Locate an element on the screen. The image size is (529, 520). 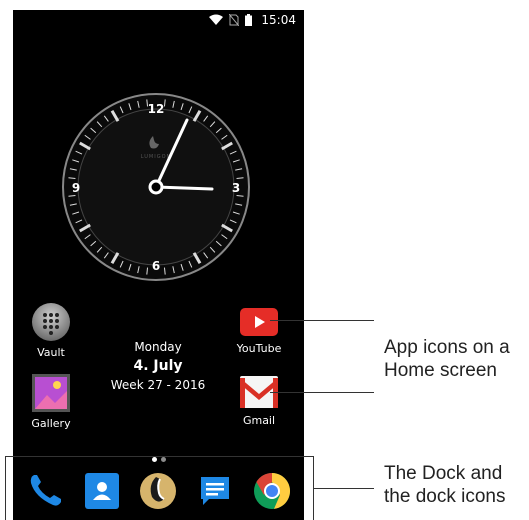
app-gmail: Gmail is located at coordinates (259, 400).